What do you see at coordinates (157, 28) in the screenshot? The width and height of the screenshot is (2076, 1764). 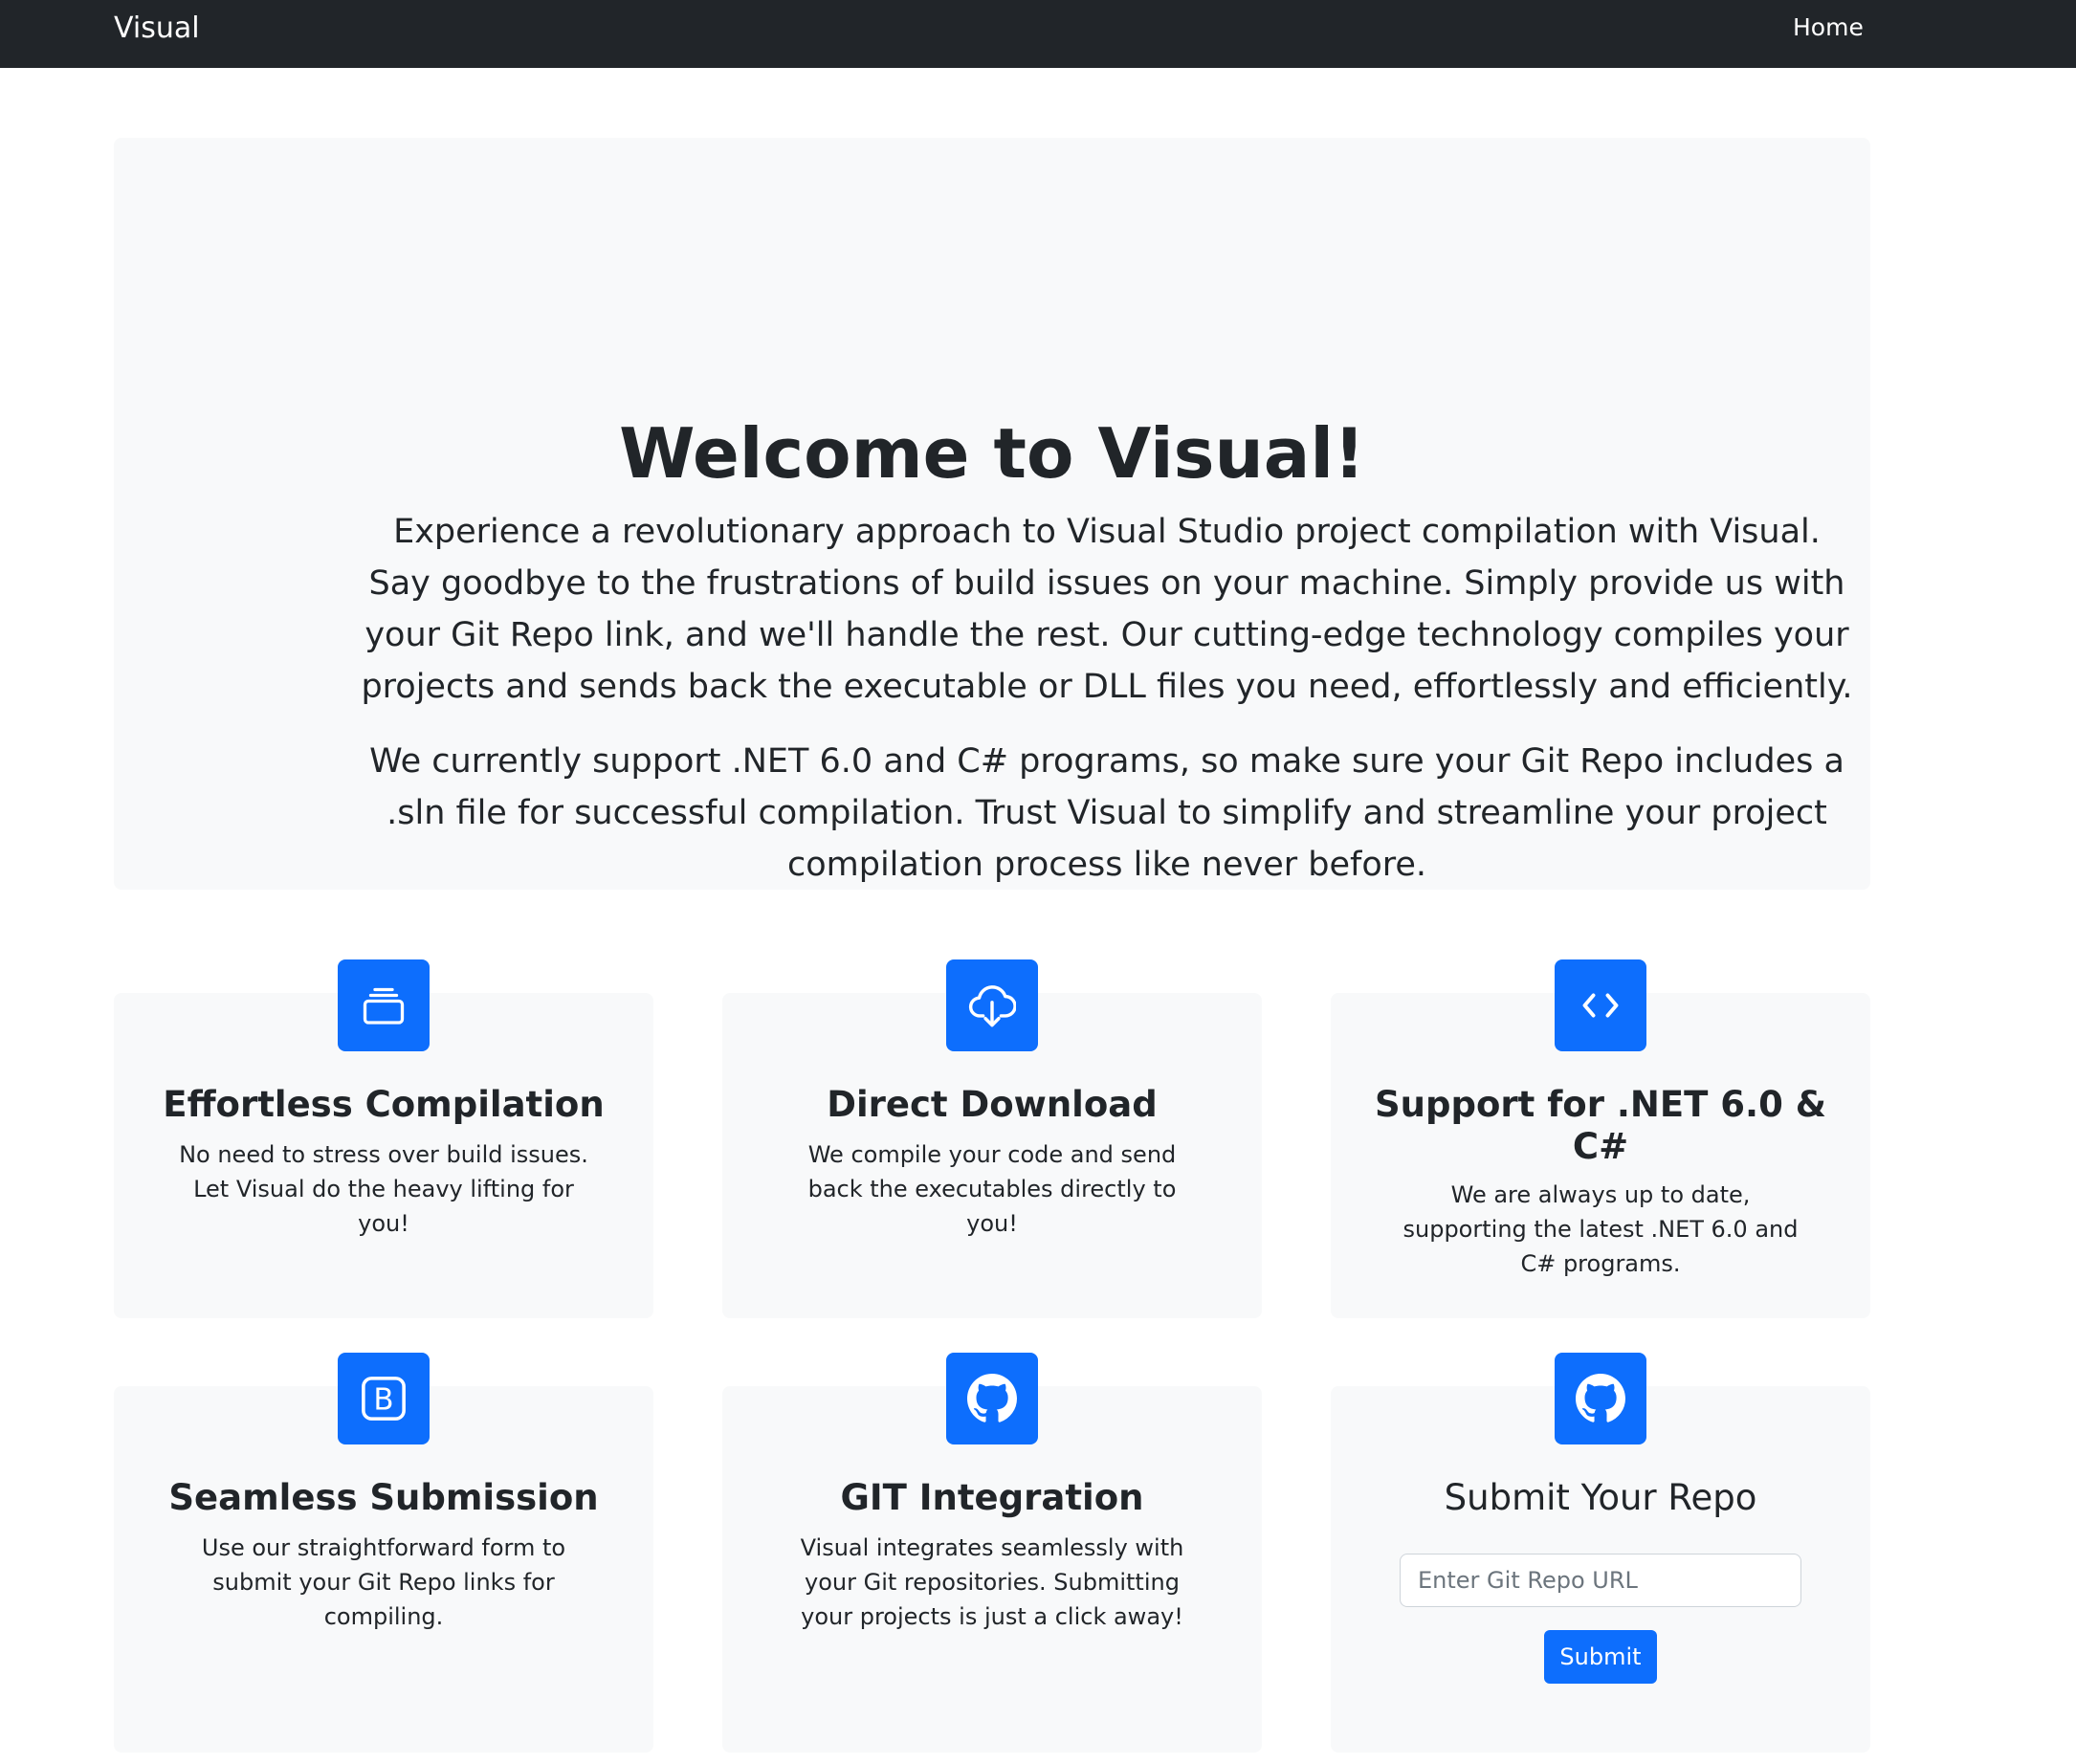 I see `navbar-brand: Visual` at bounding box center [157, 28].